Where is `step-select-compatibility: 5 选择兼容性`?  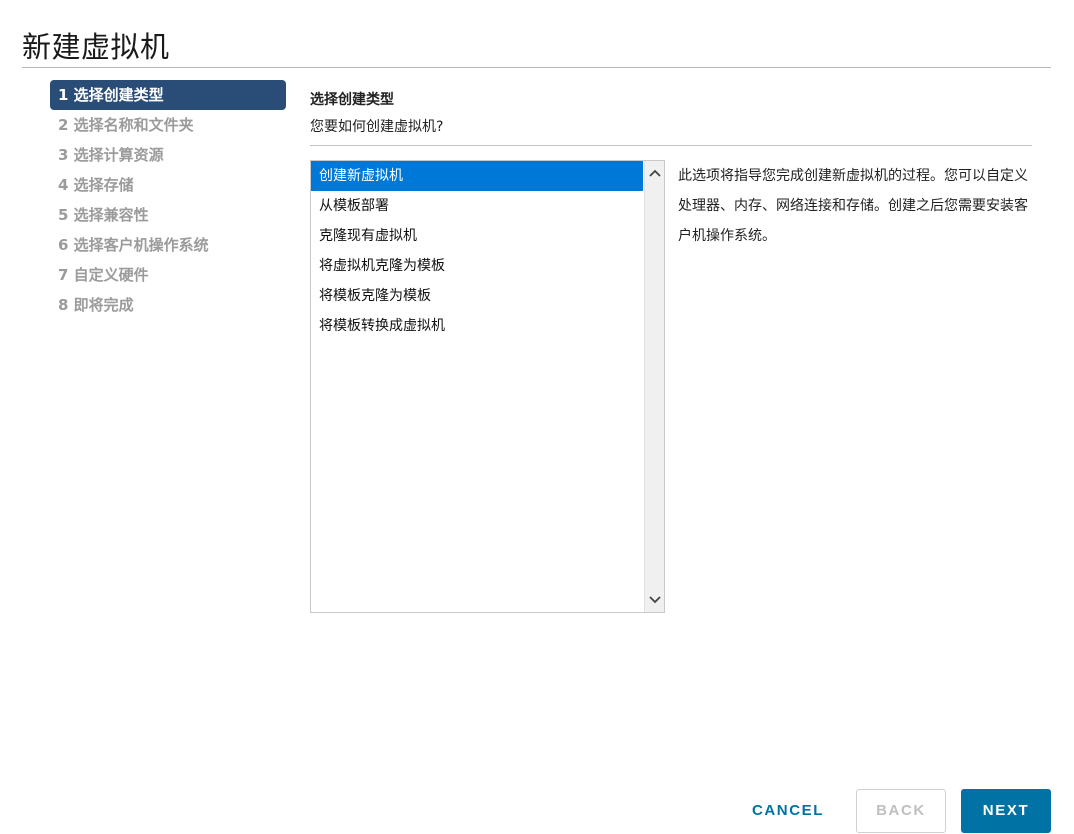 step-select-compatibility: 5 选择兼容性 is located at coordinates (103, 215).